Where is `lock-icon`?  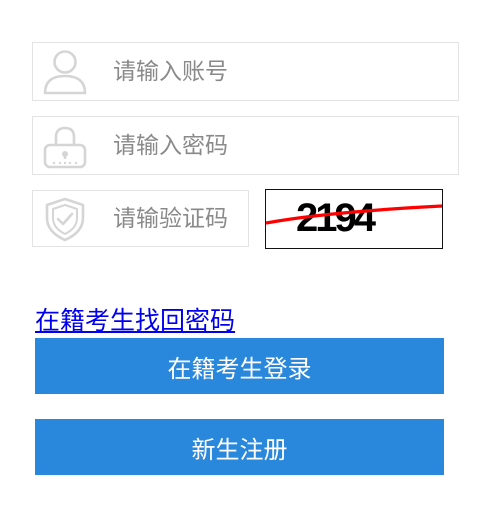 lock-icon is located at coordinates (65, 146).